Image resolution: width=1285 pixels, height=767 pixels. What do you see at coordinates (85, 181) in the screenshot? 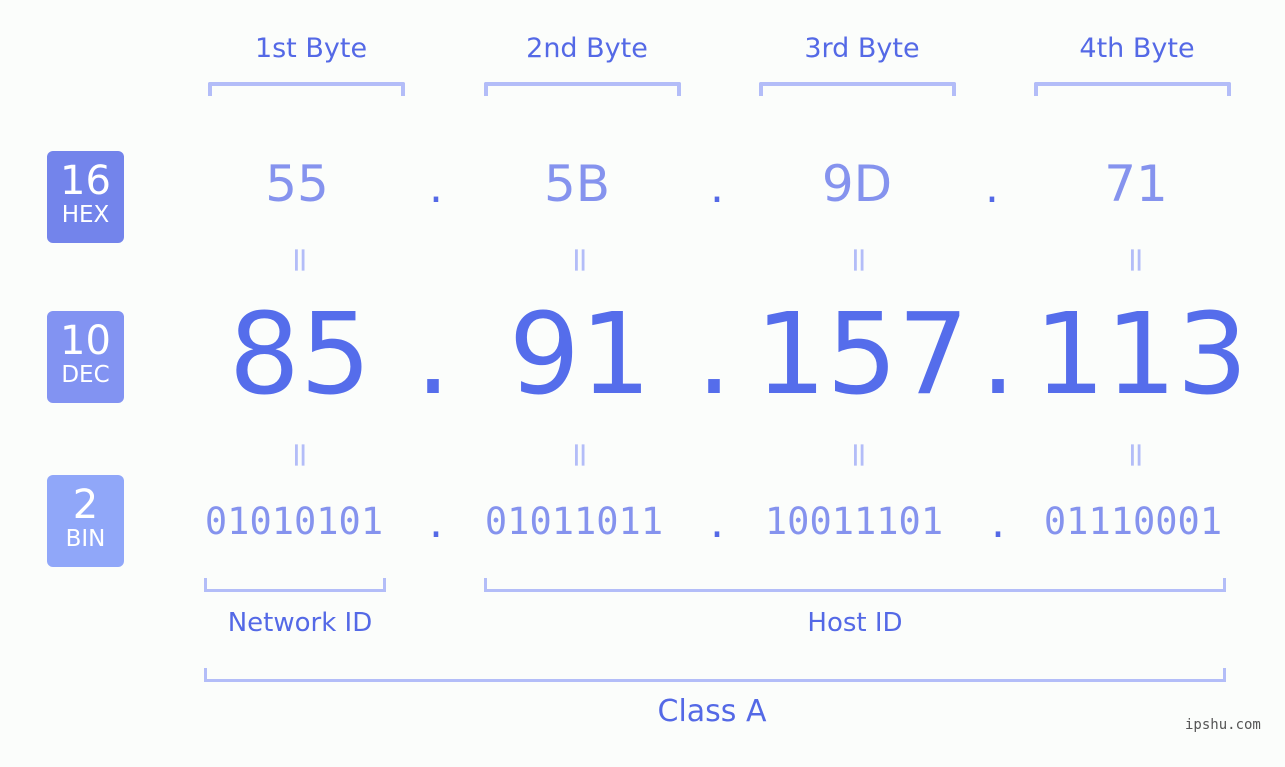
I see `hex-base: 16` at bounding box center [85, 181].